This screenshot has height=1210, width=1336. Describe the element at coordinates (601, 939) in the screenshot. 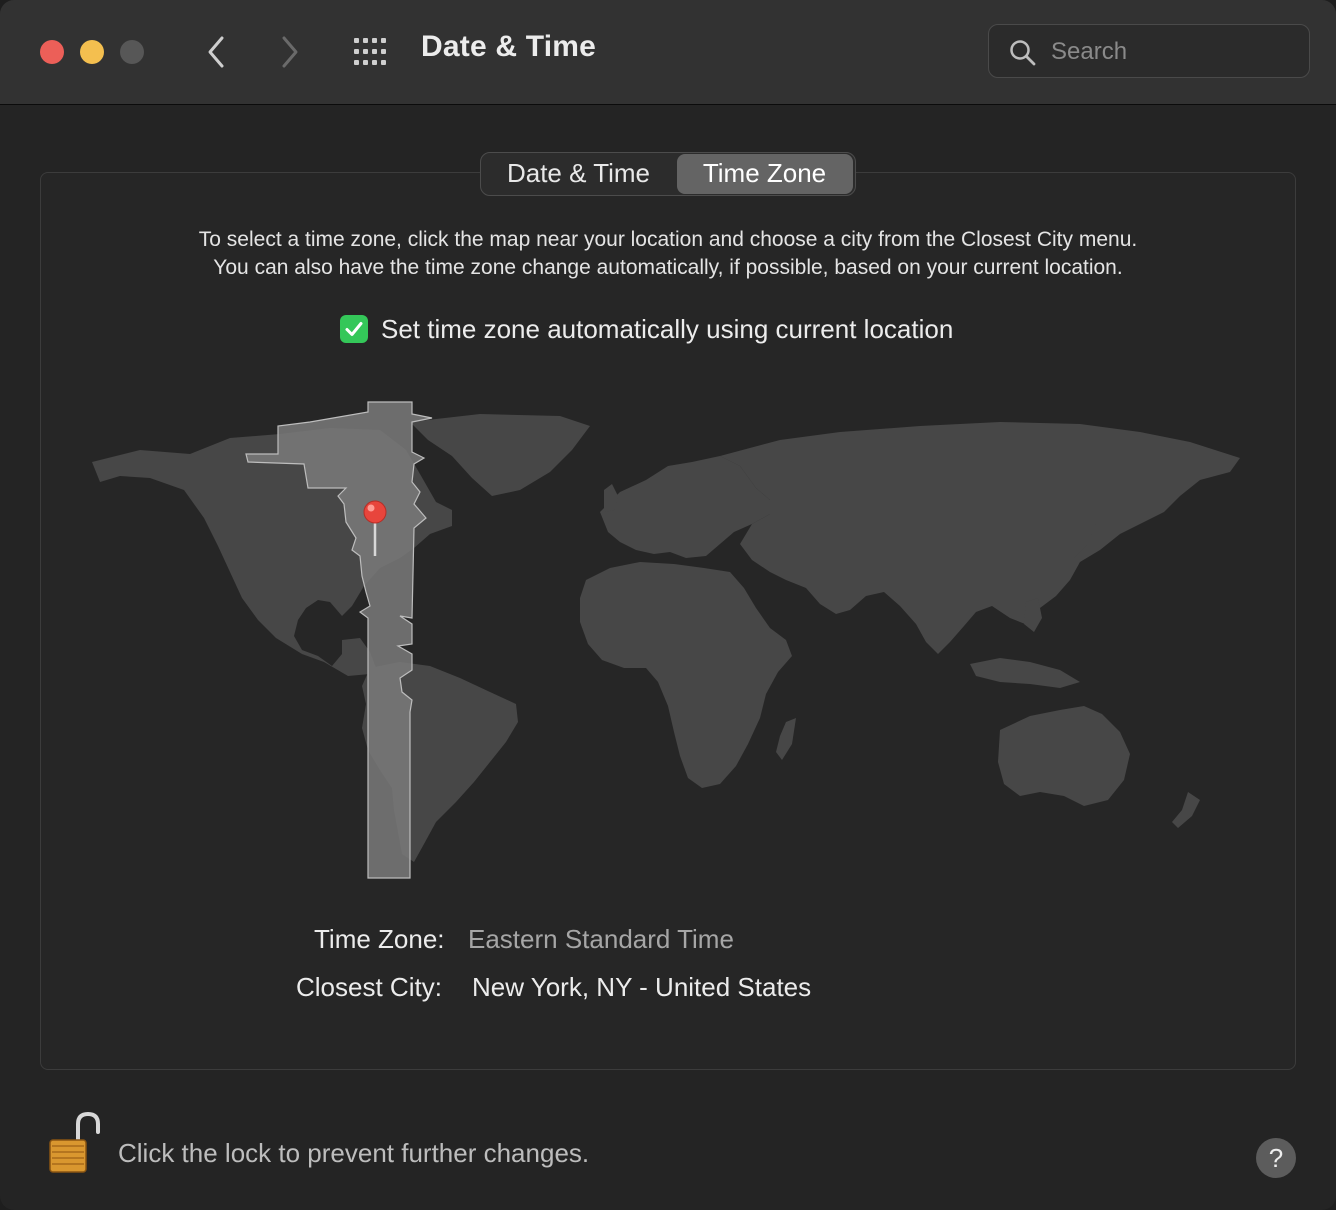

I see `timezone-value: Eastern Standard Time` at that location.